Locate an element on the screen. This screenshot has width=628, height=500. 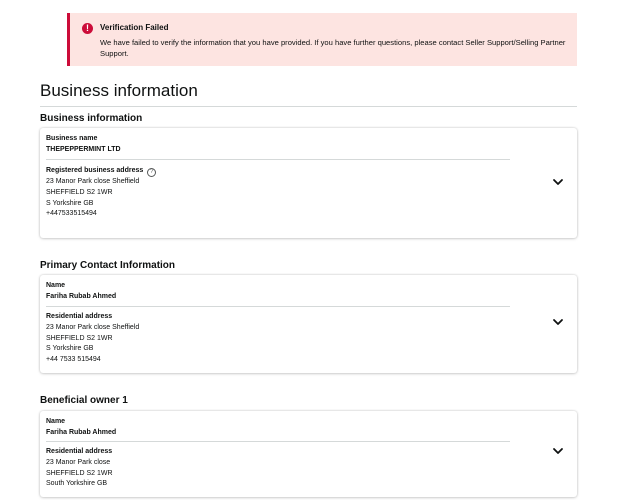
business-name-value: THEPEPPERMINT LTD is located at coordinates (83, 149).